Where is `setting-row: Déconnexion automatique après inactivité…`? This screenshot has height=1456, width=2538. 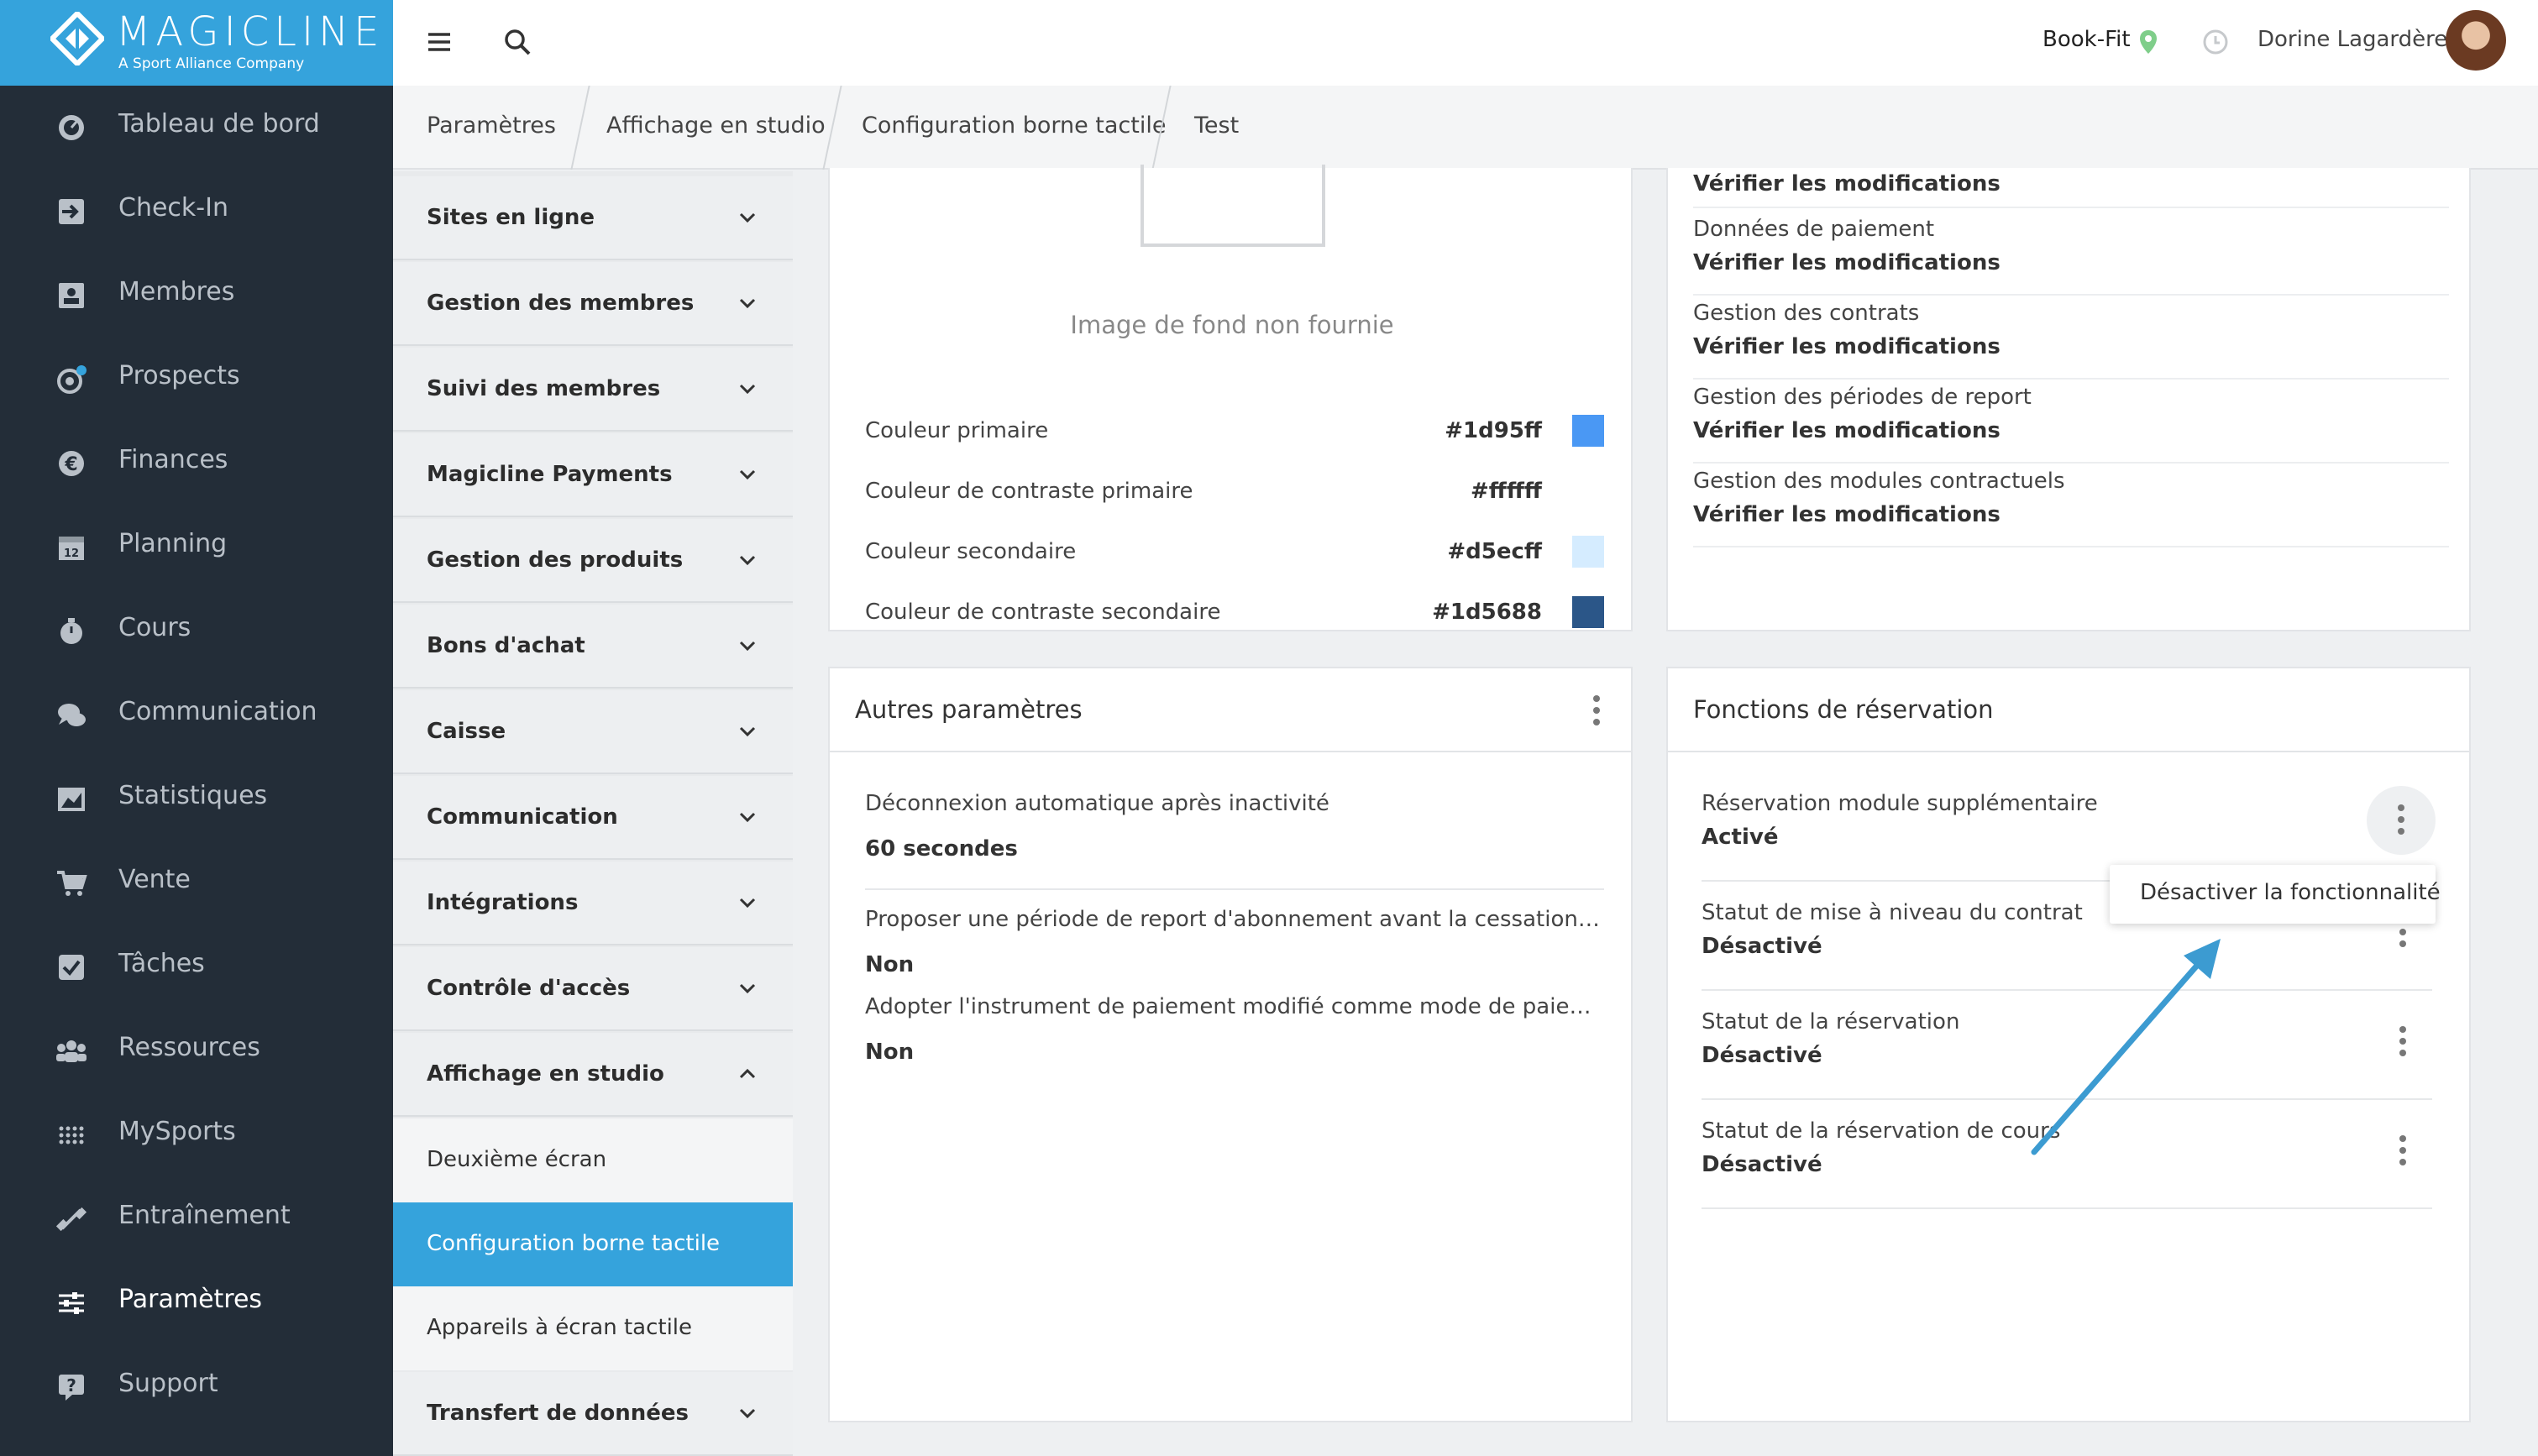 setting-row: Déconnexion automatique après inactivité… is located at coordinates (1235, 826).